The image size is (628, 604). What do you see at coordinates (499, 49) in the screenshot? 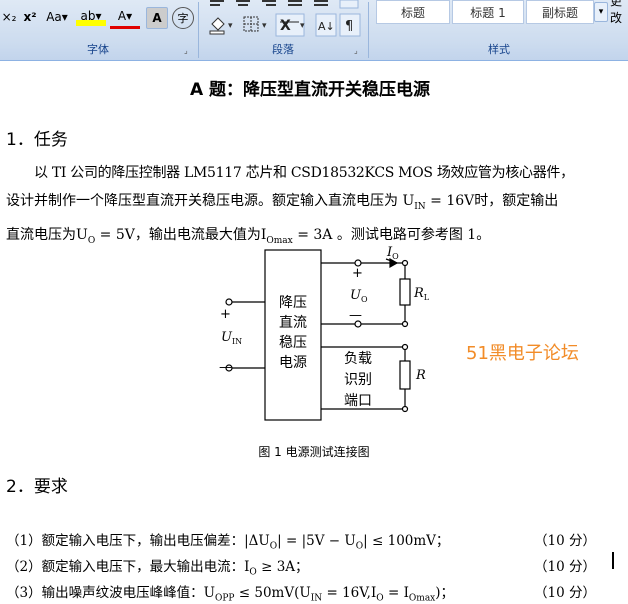
I see `styles-group-label: 样式` at bounding box center [499, 49].